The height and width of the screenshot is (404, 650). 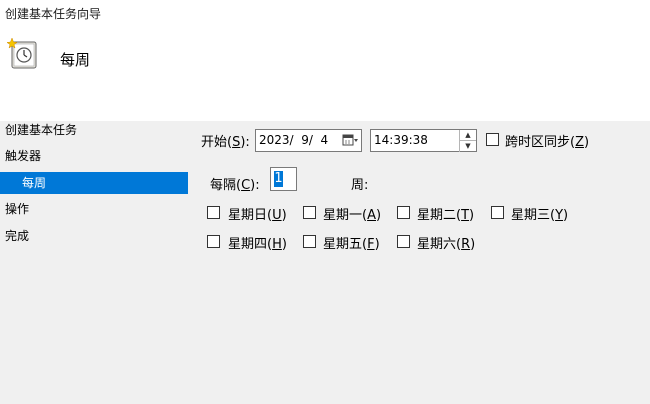 What do you see at coordinates (94, 183) in the screenshot?
I see `nav-item-weekly: 每周` at bounding box center [94, 183].